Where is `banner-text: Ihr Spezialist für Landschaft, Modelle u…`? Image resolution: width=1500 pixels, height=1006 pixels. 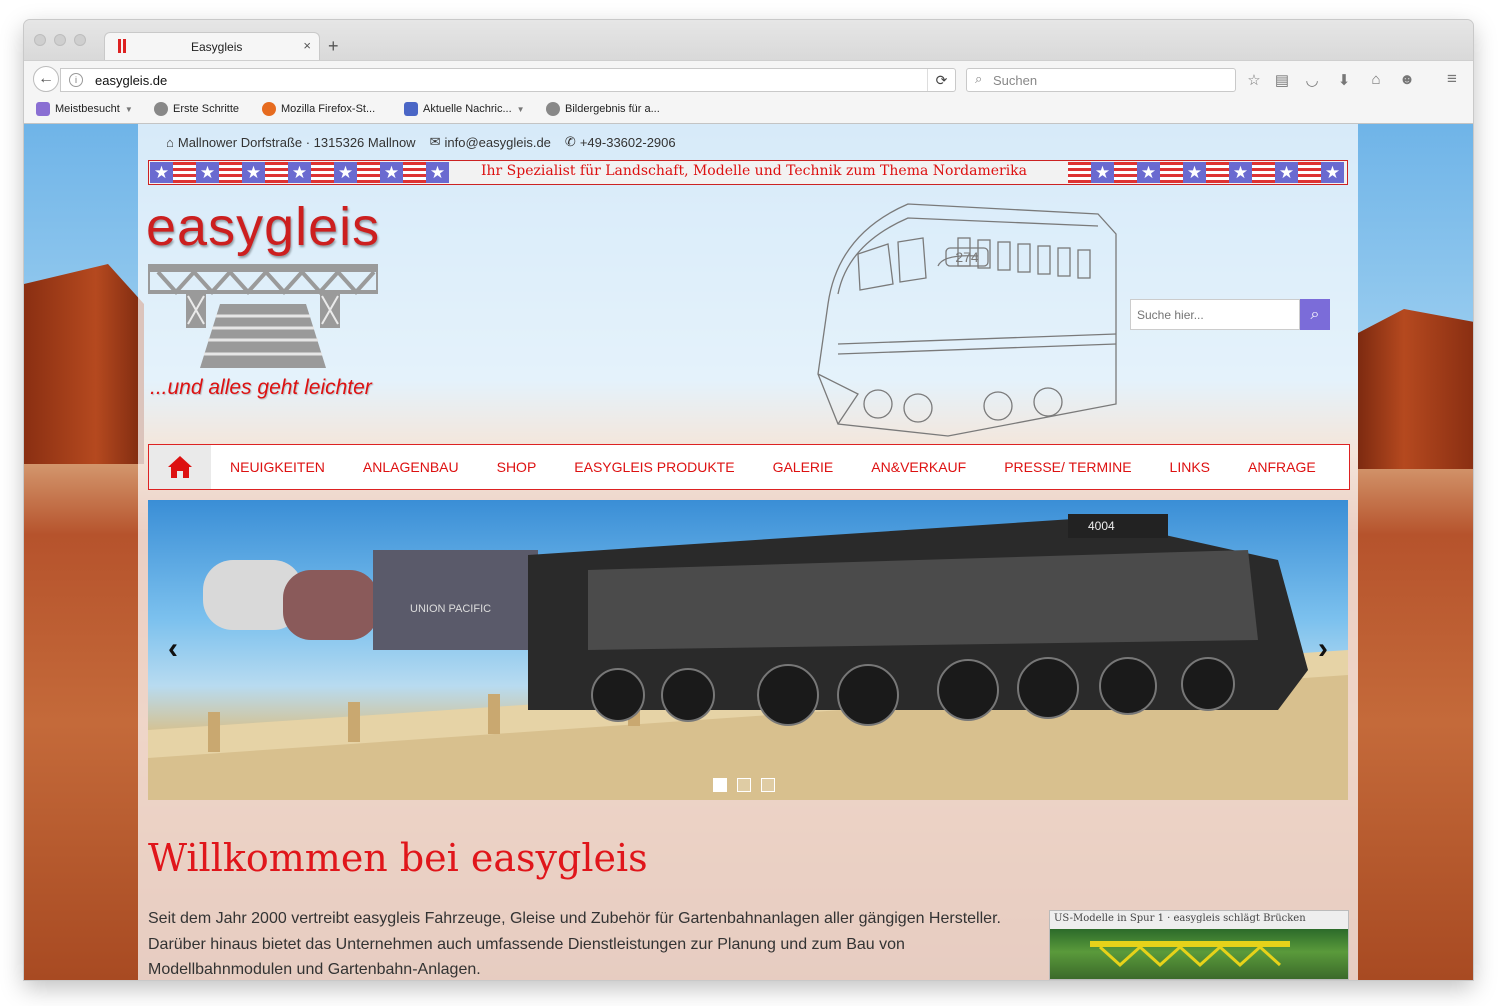 banner-text: Ihr Spezialist für Landschaft, Modelle u… is located at coordinates (754, 171).